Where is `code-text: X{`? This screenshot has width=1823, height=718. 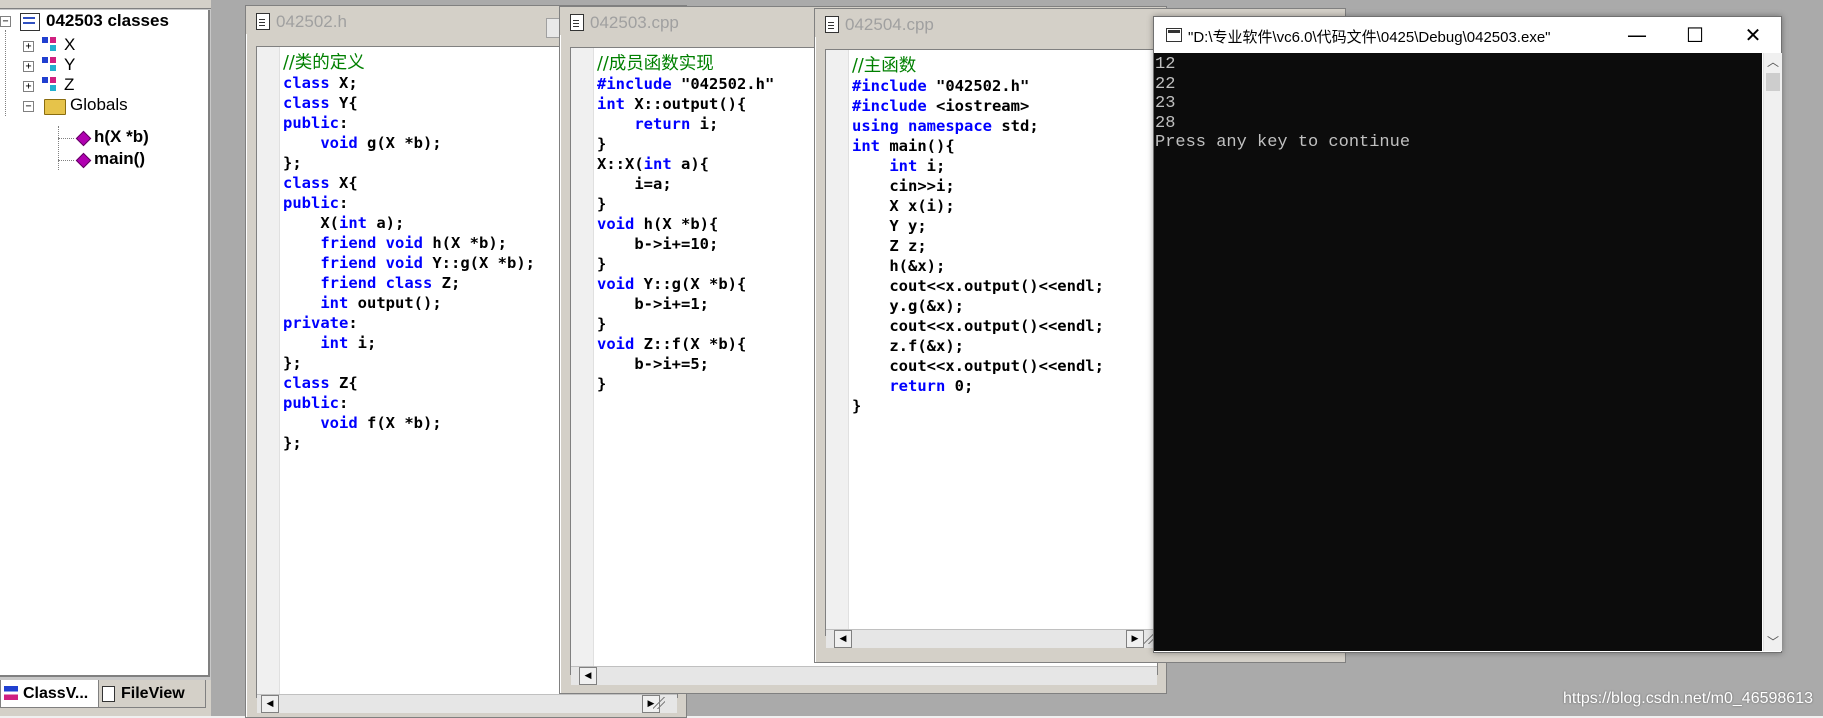
code-text: X{ is located at coordinates (343, 183).